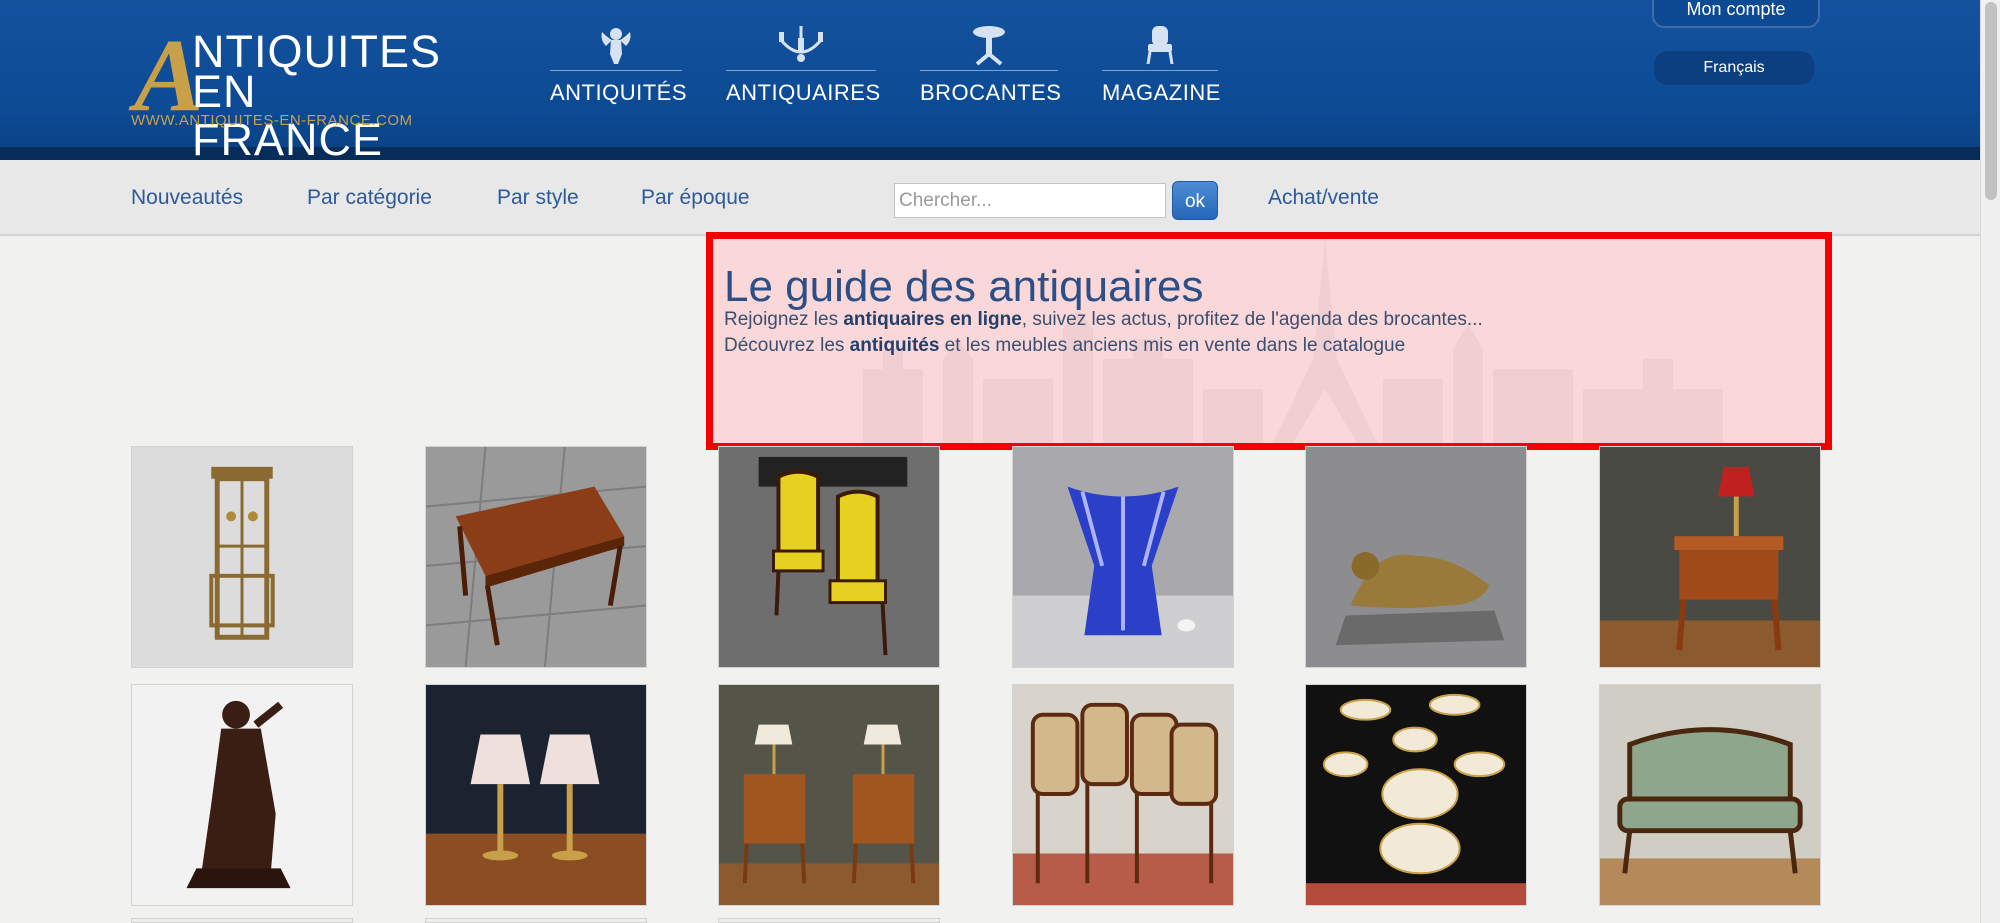 This screenshot has width=2000, height=923. Describe the element at coordinates (616, 46) in the screenshot. I see `cherub-icon` at that location.